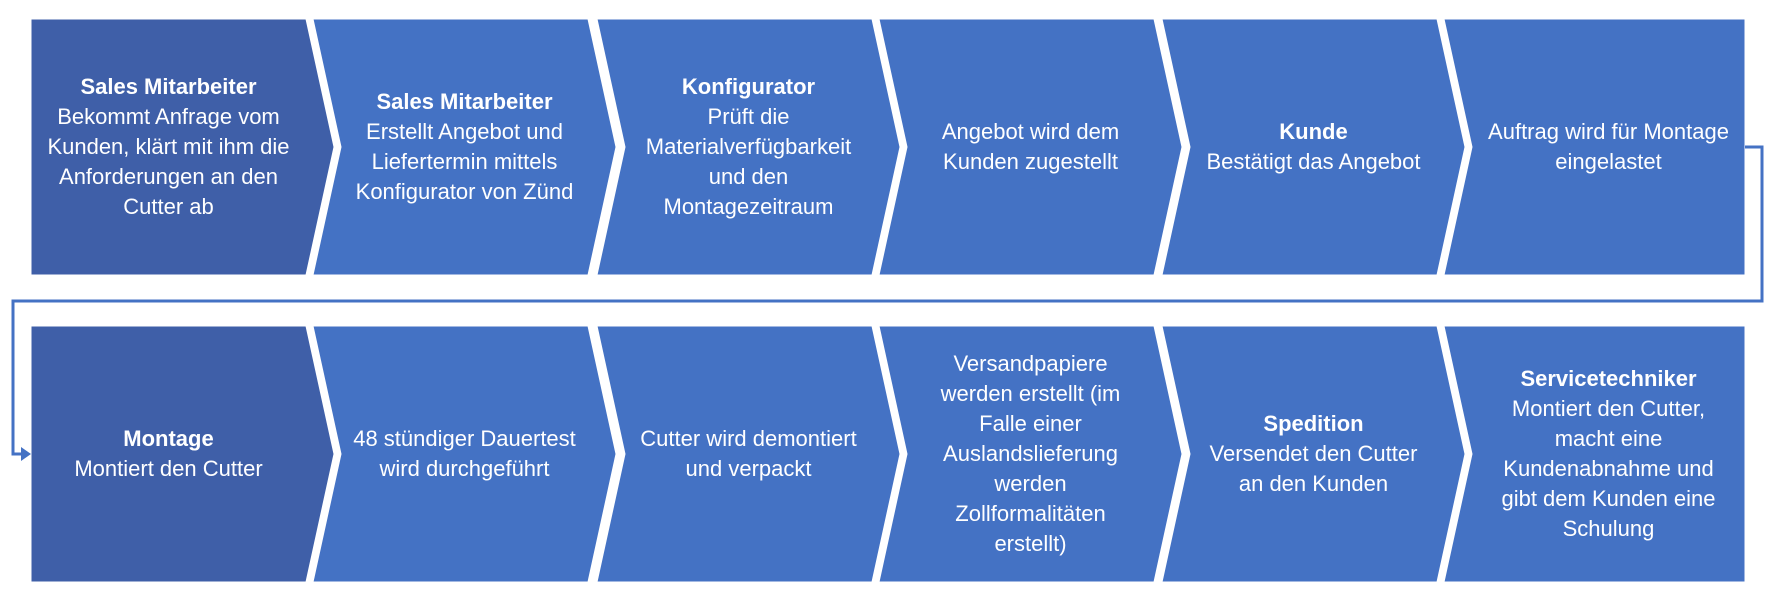  Describe the element at coordinates (26, 454) in the screenshot. I see `connector-arrowhead` at that location.